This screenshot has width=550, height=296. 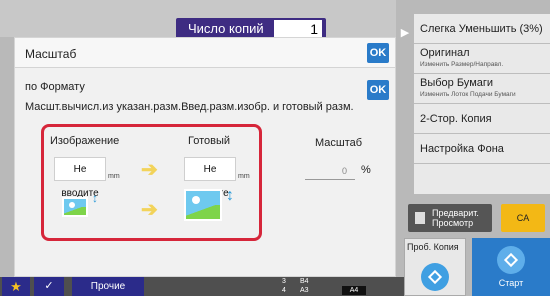 What do you see at coordinates (482, 119) in the screenshot?
I see `function-duplex-copy: 2-Стор. Копия` at bounding box center [482, 119].